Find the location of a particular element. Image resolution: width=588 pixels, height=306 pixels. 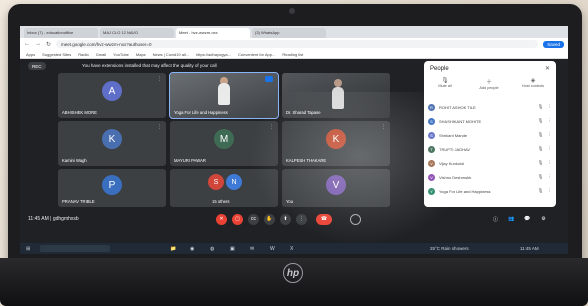

add-people-button: ＋ Add people is located at coordinates (489, 83).